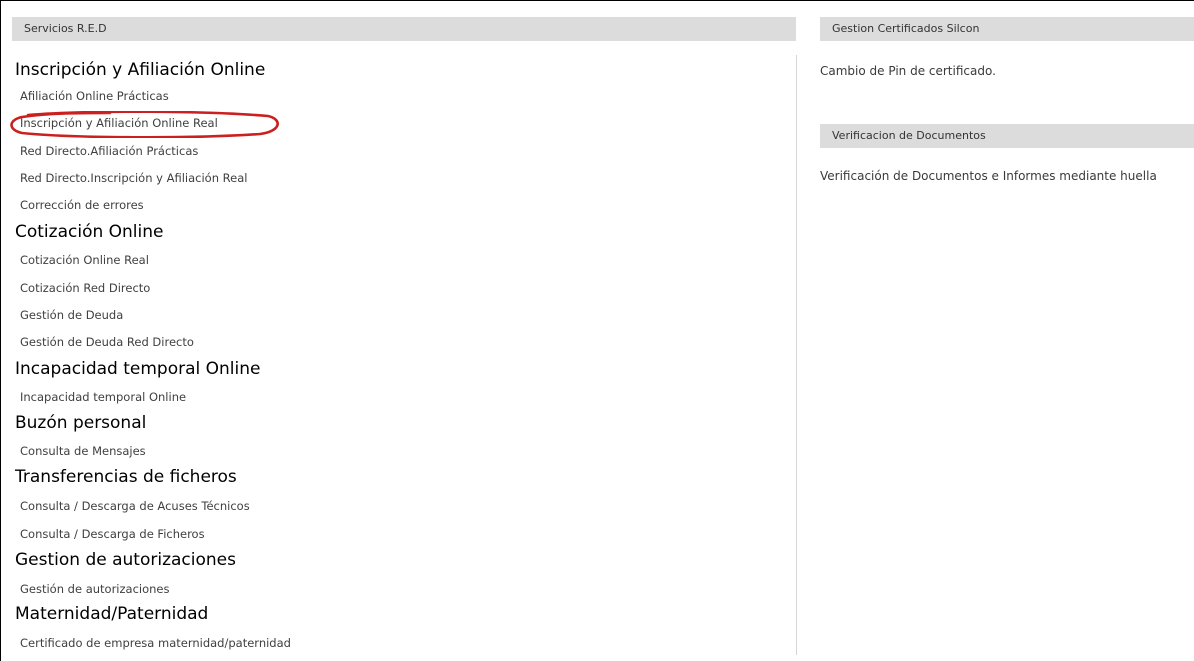  Describe the element at coordinates (107, 342) in the screenshot. I see `link-gestion-deuda-red-directo: Gestión de Deuda Red Directo` at that location.